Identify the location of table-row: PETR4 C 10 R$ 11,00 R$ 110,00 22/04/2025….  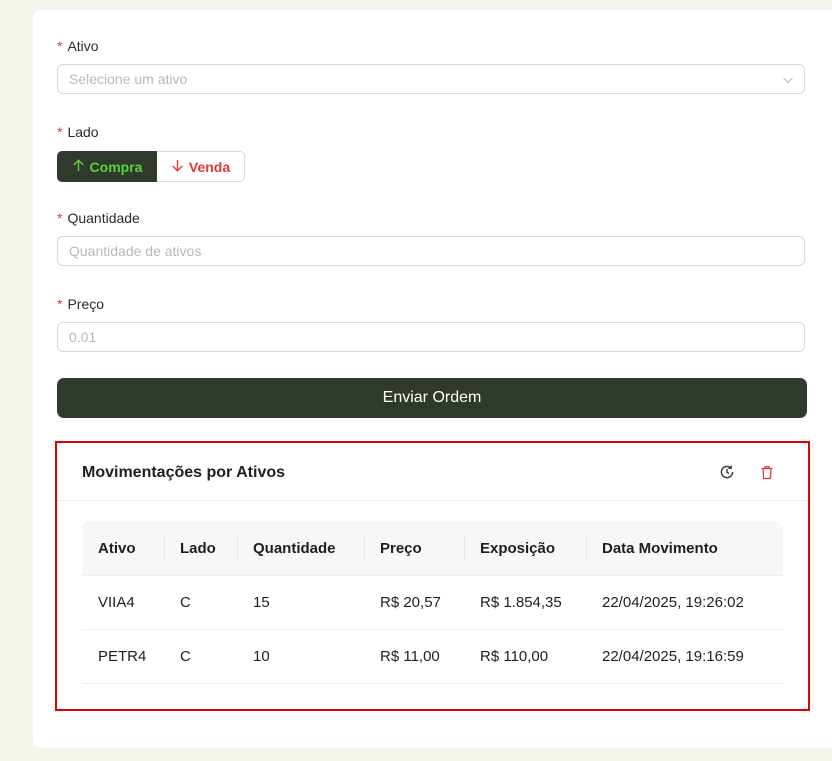
(432, 656).